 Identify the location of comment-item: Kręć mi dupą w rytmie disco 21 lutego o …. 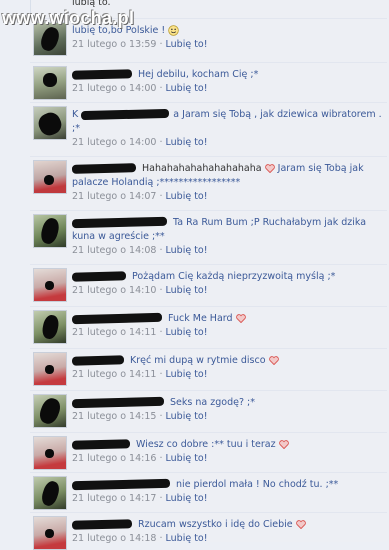
(208, 369).